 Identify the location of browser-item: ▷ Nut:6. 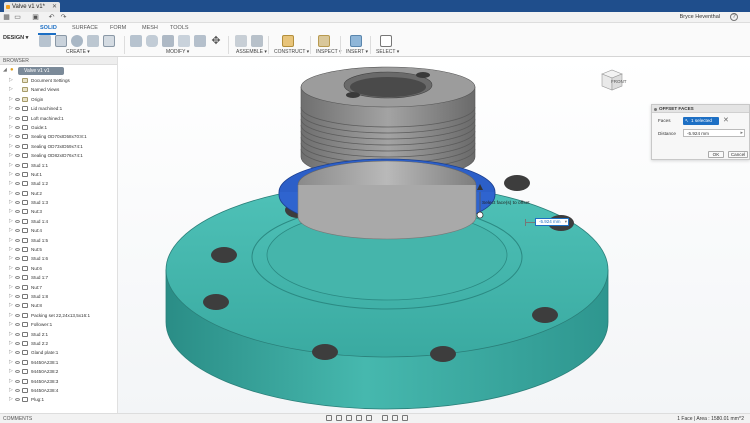
(58, 268).